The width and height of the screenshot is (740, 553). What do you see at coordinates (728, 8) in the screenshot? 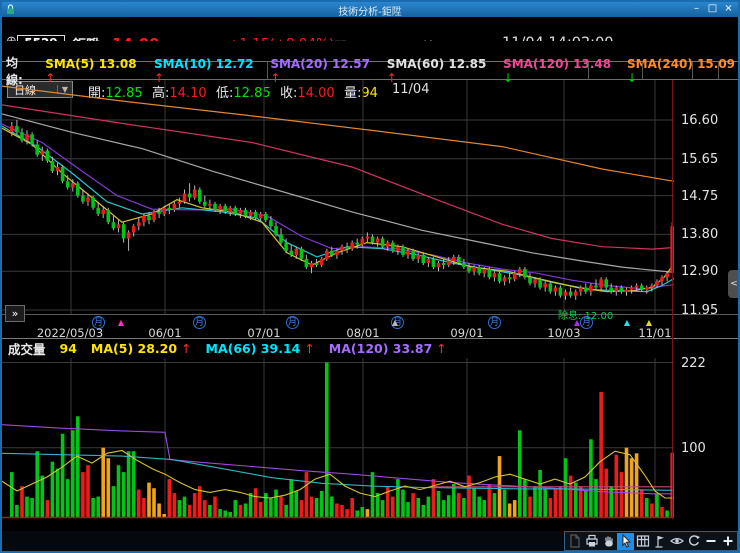
I see `close-button: ×` at bounding box center [728, 8].